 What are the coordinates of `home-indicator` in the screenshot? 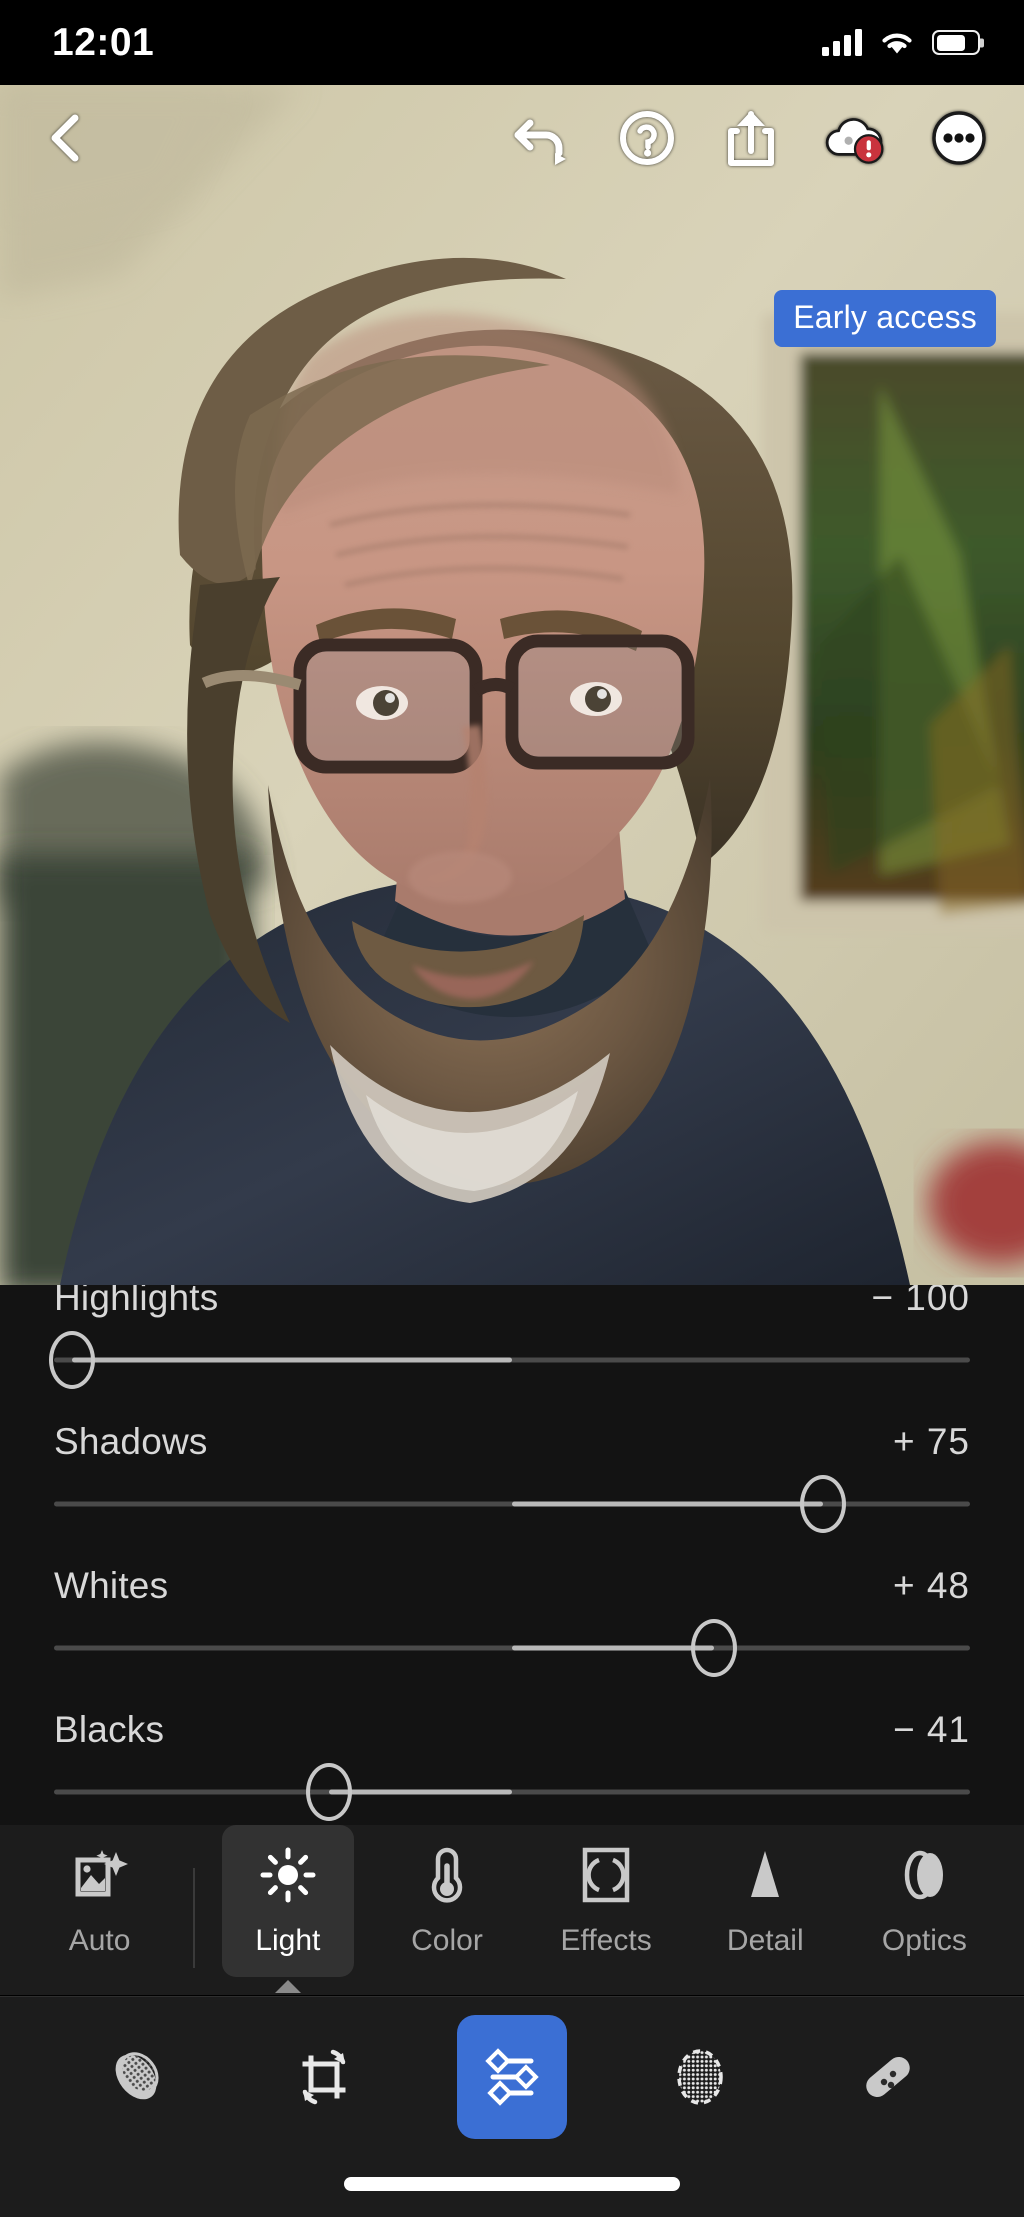 It's located at (512, 2184).